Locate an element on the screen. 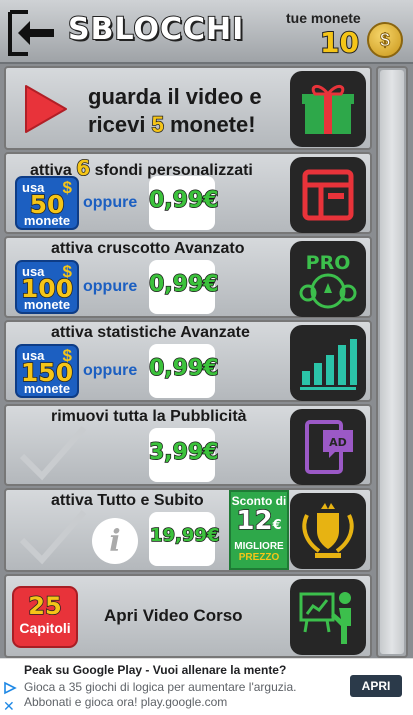 This screenshot has width=413, height=715. watch-video-row: guarda il video e ricevi 5 monete! is located at coordinates (188, 108).